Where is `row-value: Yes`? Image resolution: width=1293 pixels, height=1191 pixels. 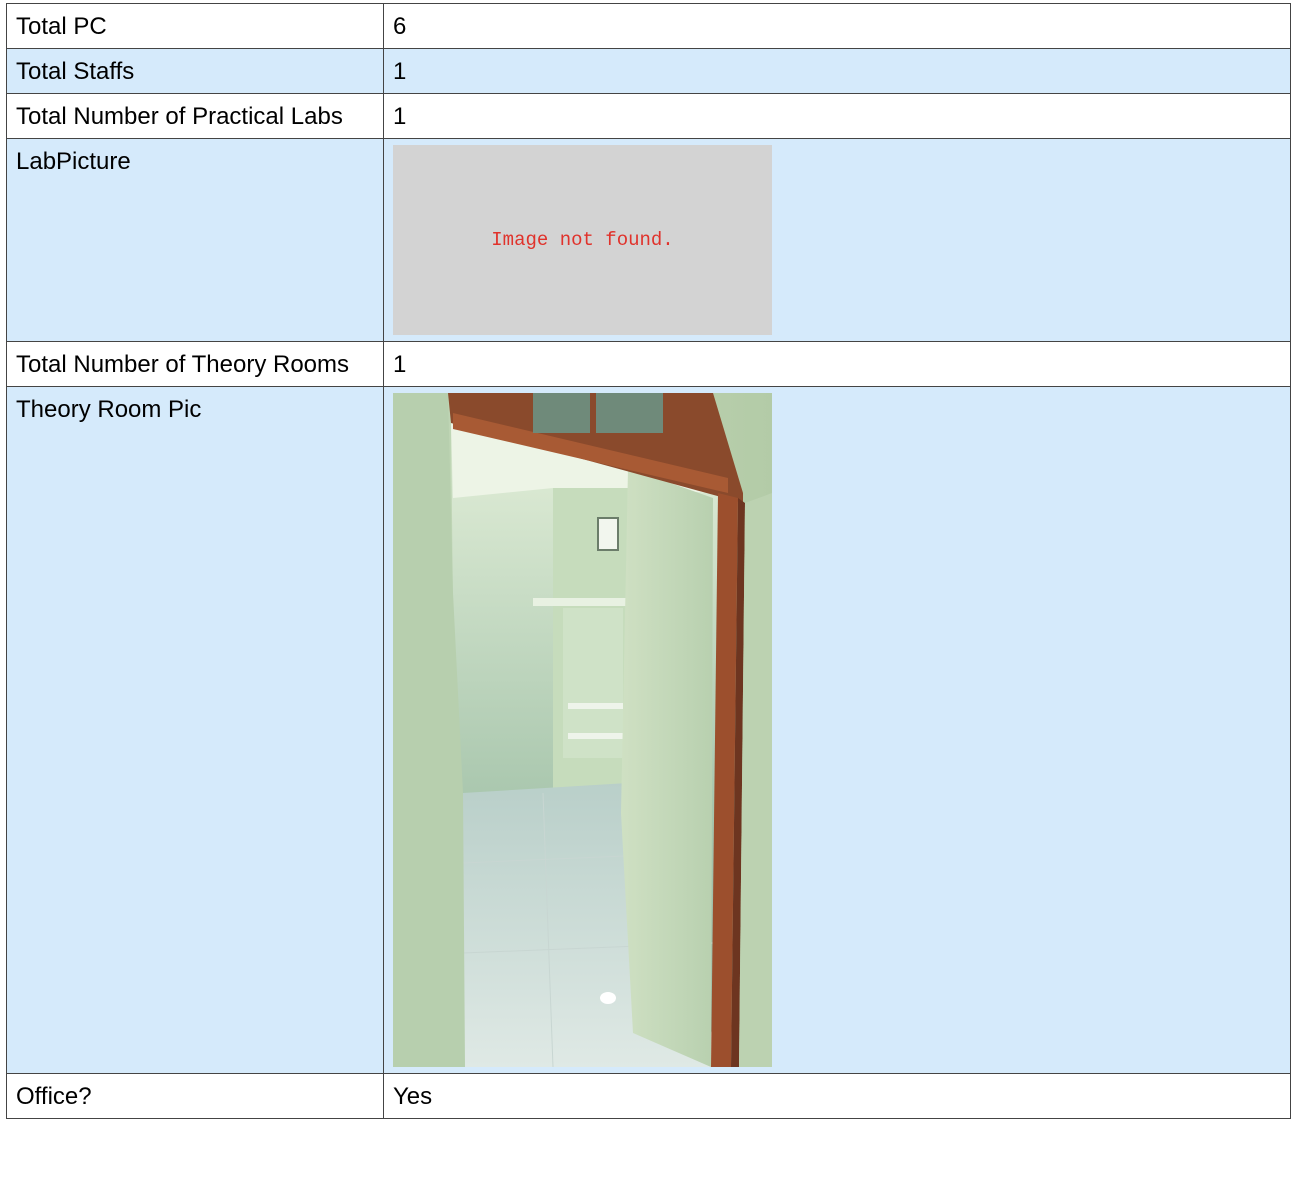
row-value: Yes is located at coordinates (837, 1096).